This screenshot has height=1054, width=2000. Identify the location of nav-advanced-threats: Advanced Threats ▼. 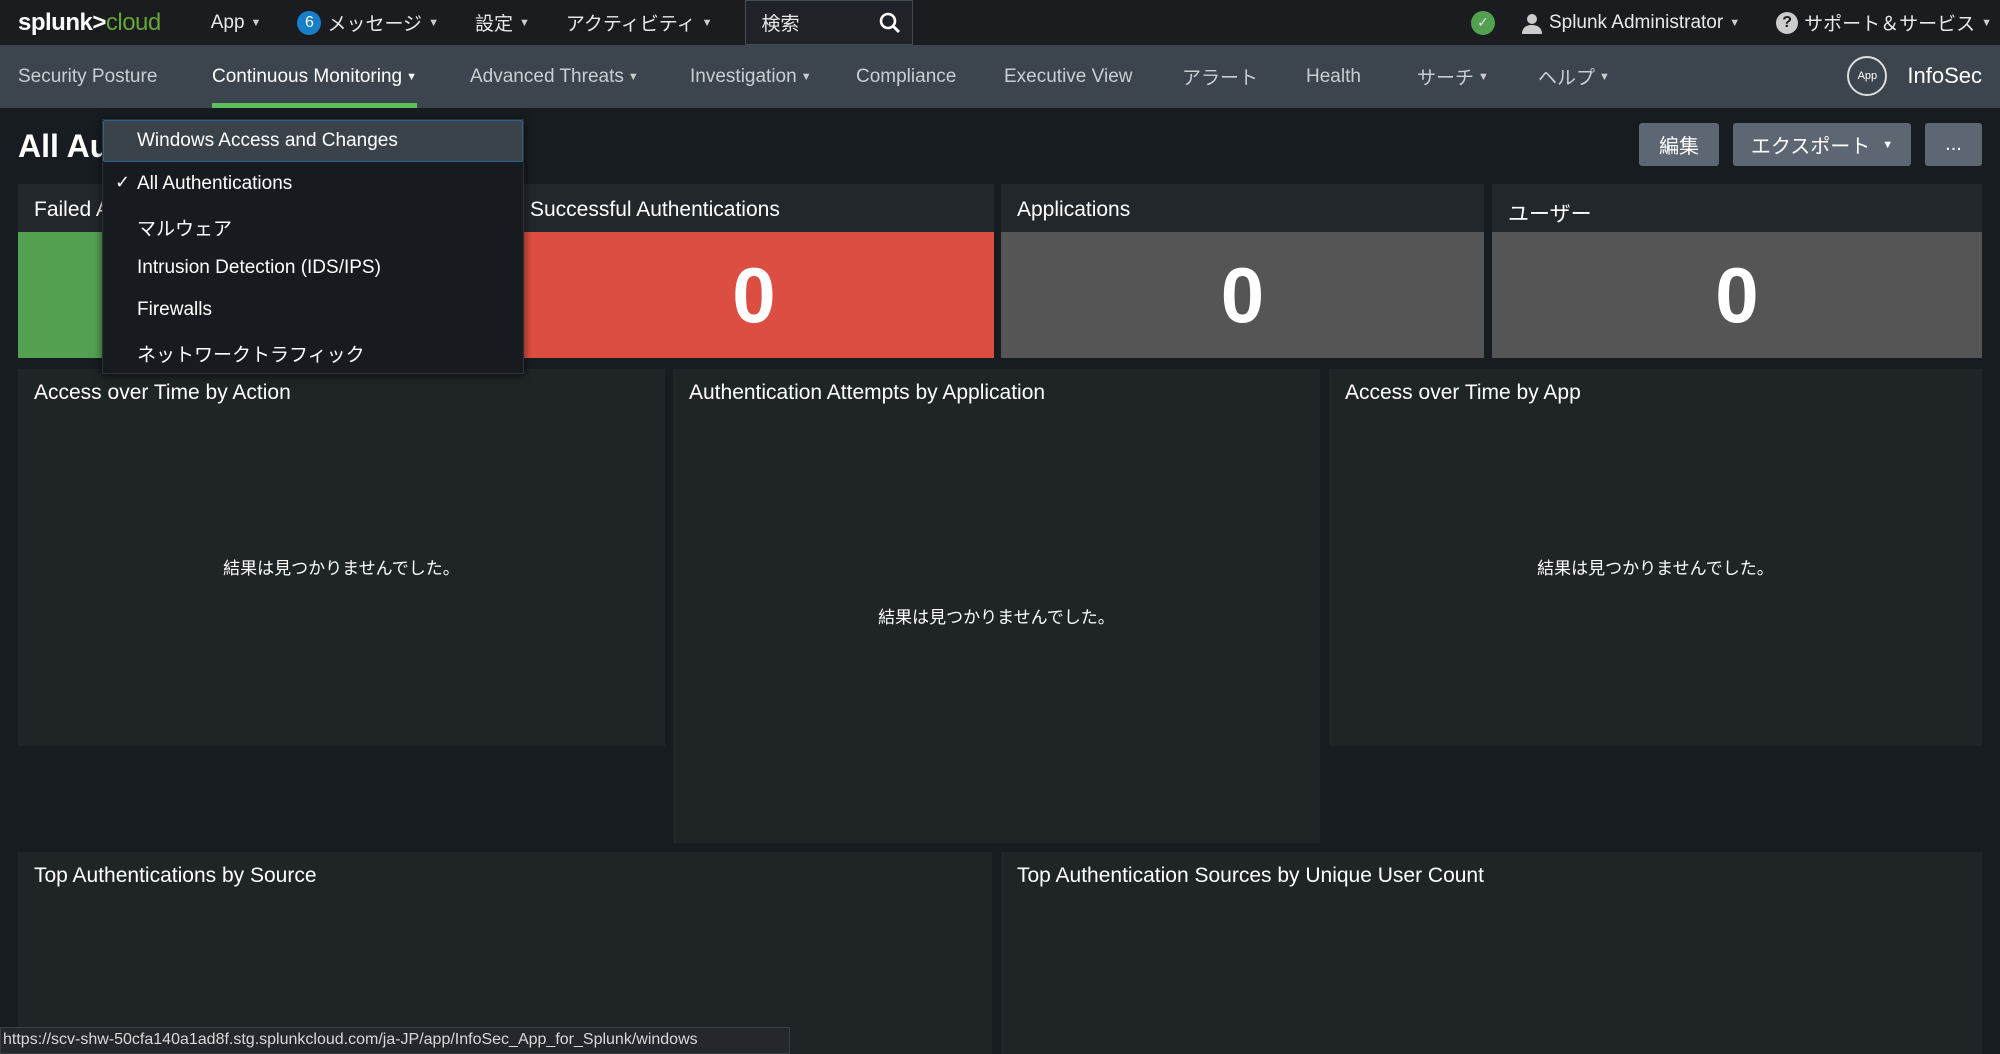
(554, 76).